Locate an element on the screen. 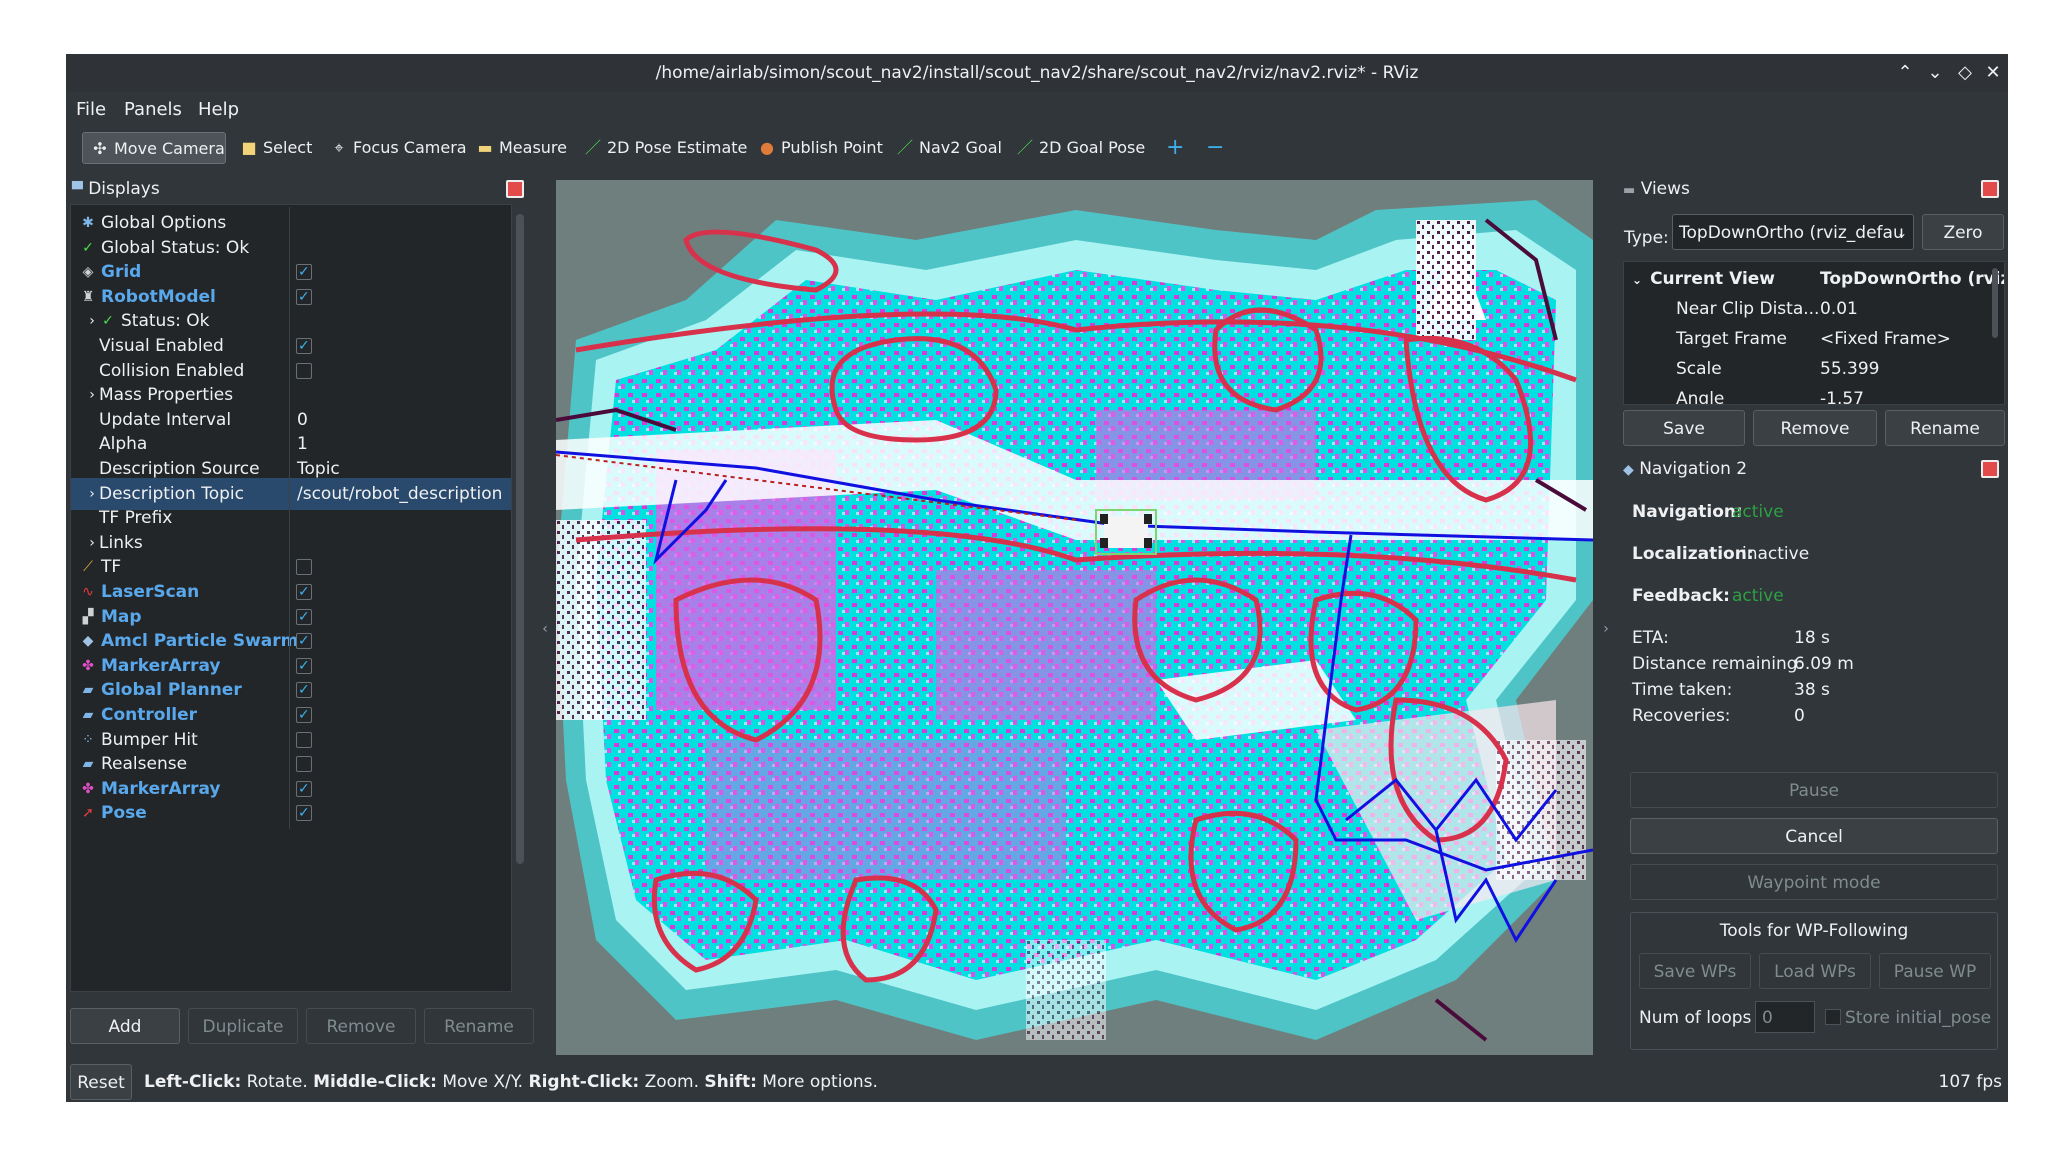  display-row: ➚ Pose is located at coordinates (291, 813).